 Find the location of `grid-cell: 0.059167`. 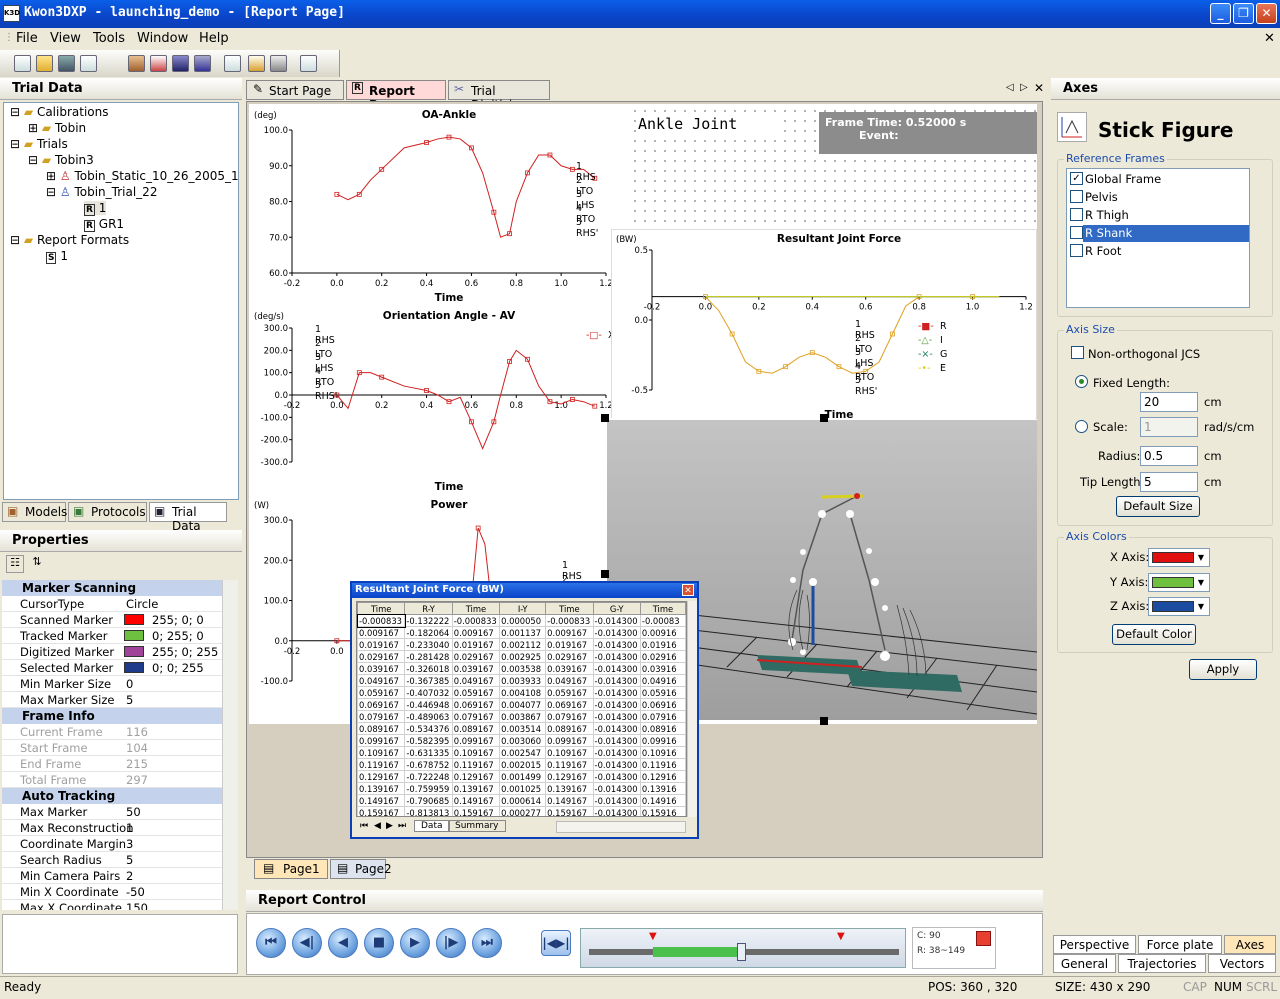

grid-cell: 0.059167 is located at coordinates (569, 692).